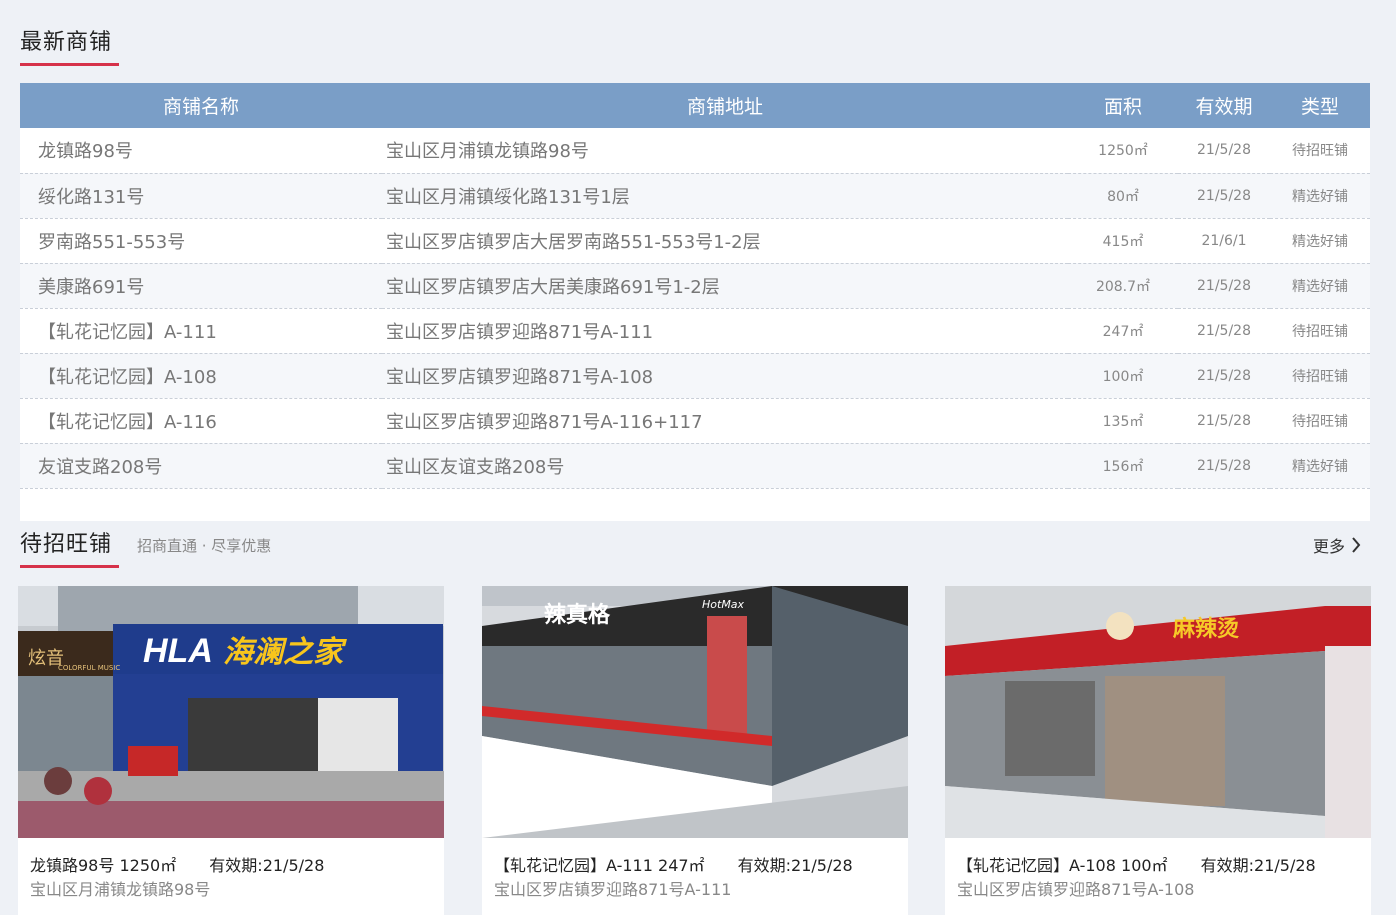  Describe the element at coordinates (201, 331) in the screenshot. I see `shop-name-cell: 【轧花记忆园】A-111` at that location.